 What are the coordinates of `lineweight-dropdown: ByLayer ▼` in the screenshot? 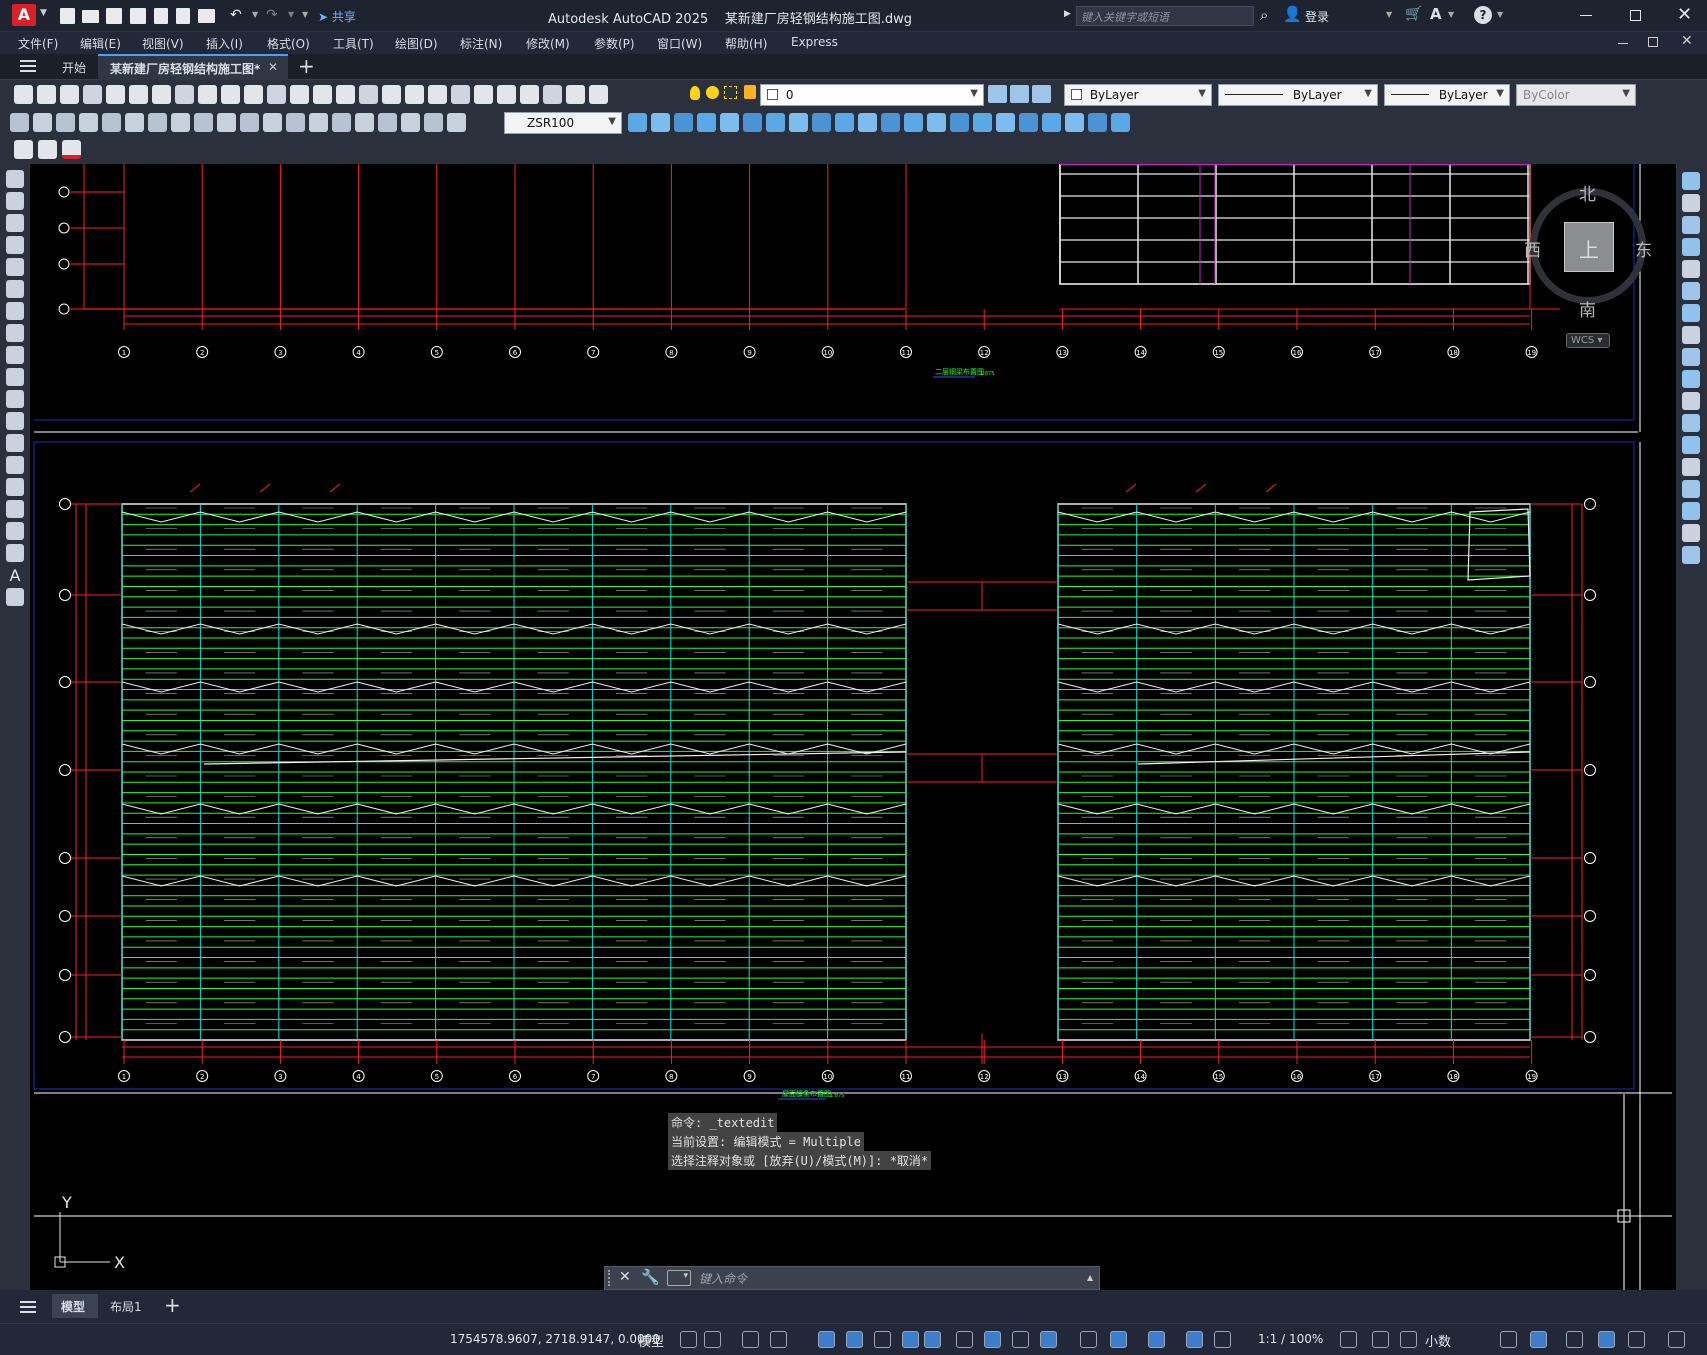 It's located at (1447, 95).